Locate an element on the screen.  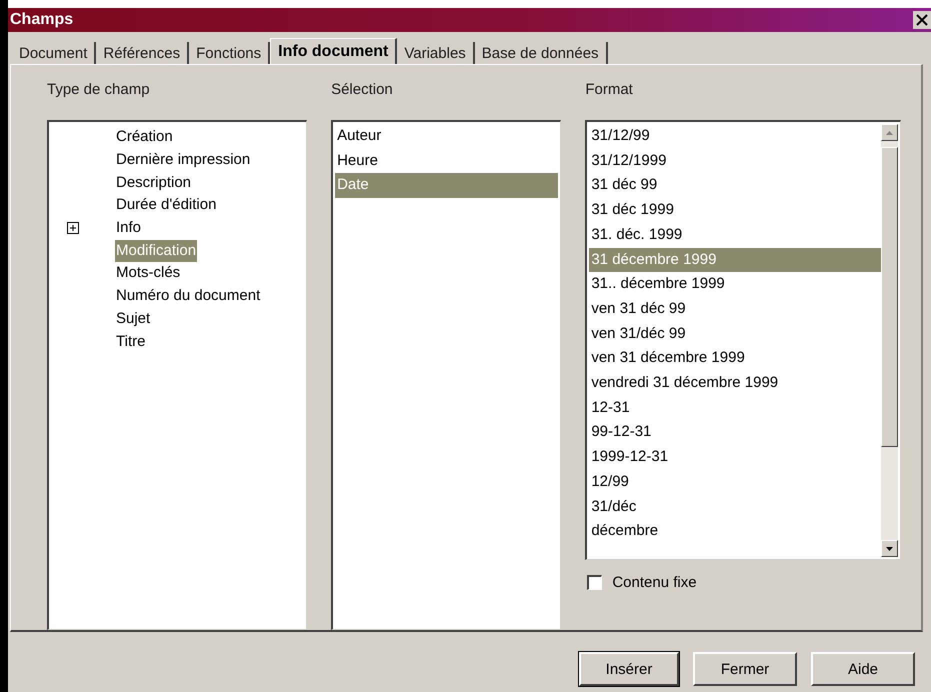
dialog-button: Insérer is located at coordinates (629, 669).